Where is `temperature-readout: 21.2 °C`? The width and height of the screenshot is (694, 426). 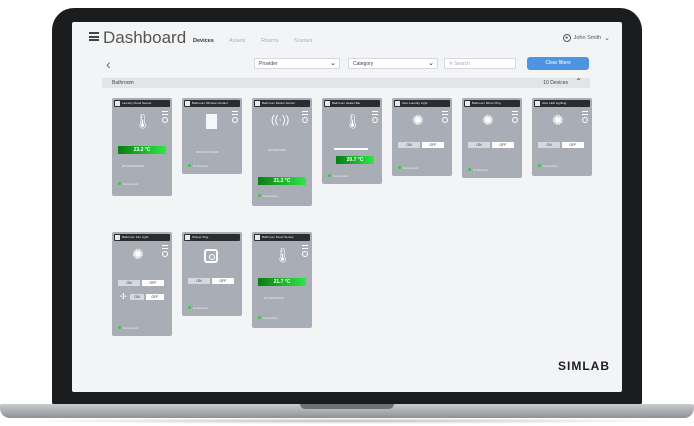 temperature-readout: 21.2 °C is located at coordinates (282, 181).